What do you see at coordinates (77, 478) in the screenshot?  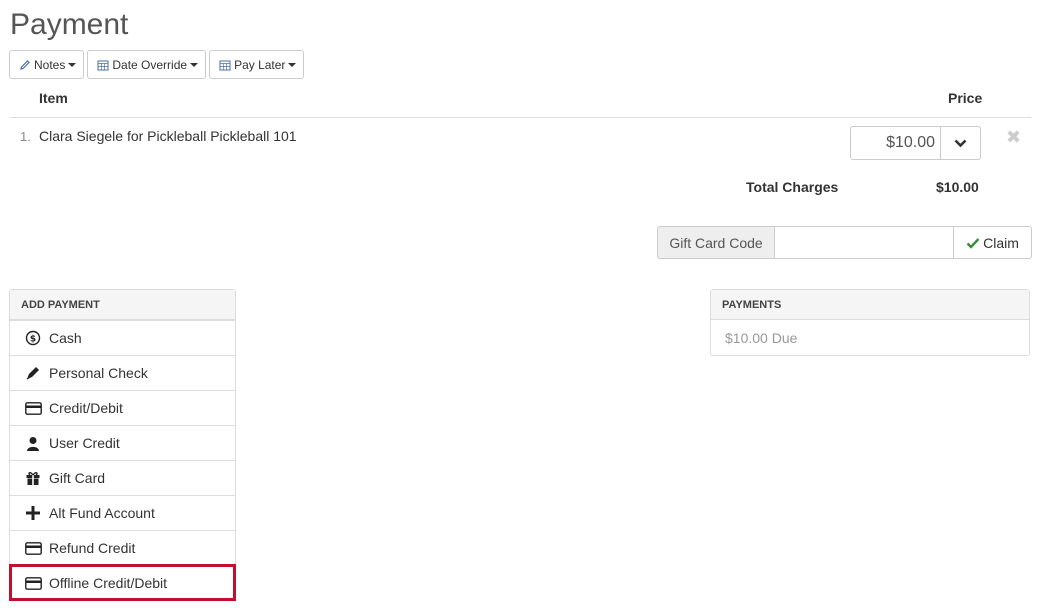 I see `payment-option-label: Gift Card` at bounding box center [77, 478].